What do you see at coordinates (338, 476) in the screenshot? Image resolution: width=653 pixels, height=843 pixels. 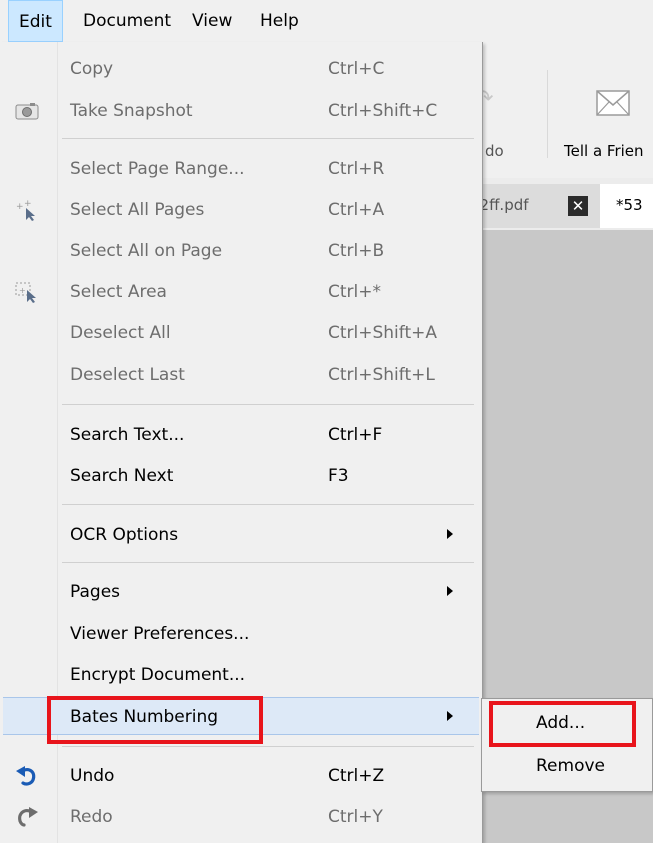 I see `menu-item-shortcut: F3` at bounding box center [338, 476].